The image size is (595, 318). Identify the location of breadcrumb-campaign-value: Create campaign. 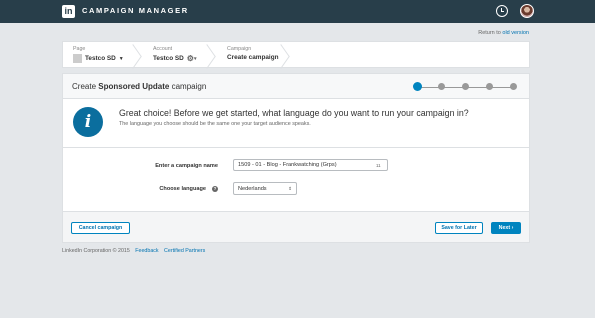
(253, 57).